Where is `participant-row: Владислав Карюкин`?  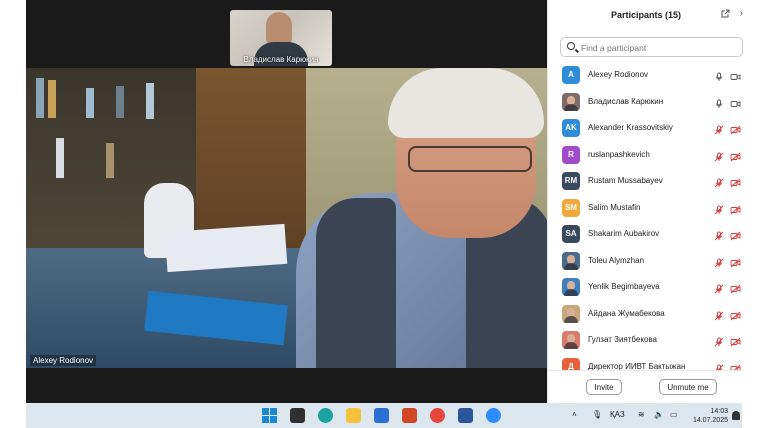
participant-row: Владислав Карюкин is located at coordinates (646, 102).